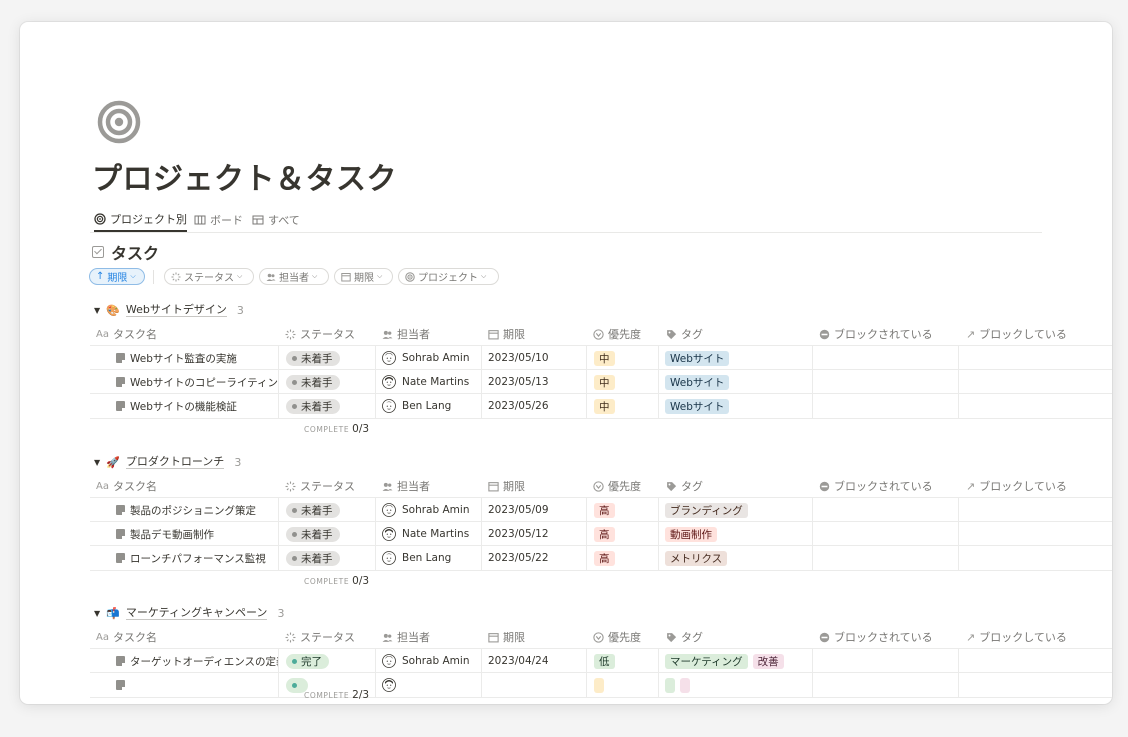 This screenshot has width=1128, height=737. I want to click on table-row: Webサイトの機能検証 未着手 Ben Lang 2023/05/26 中 Webサイト, so click(601, 406).